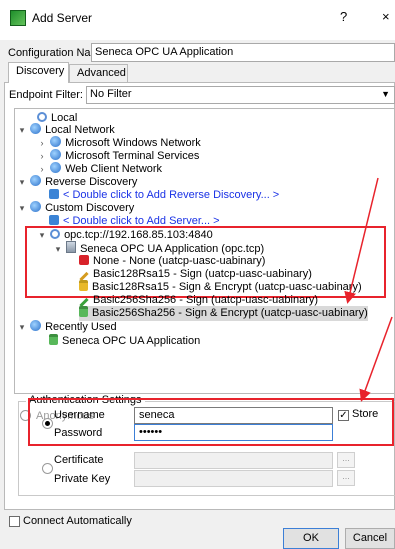 This screenshot has width=395, height=549. What do you see at coordinates (38, 72) in the screenshot?
I see `tab-discovery: Discovery` at bounding box center [38, 72].